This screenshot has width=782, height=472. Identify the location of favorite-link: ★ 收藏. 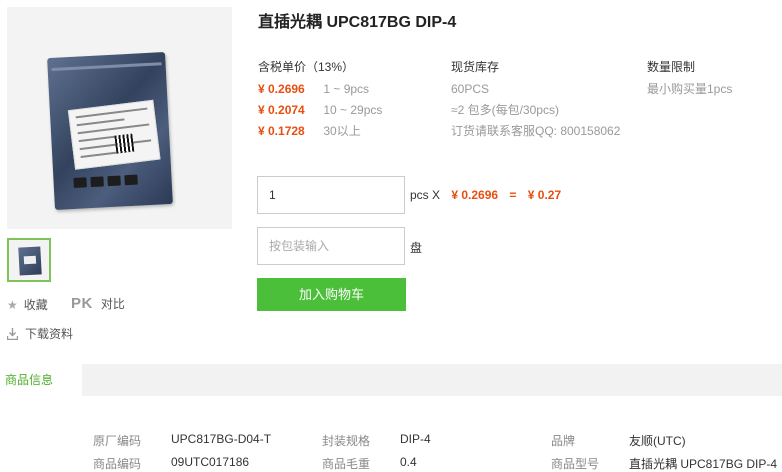
(27, 304).